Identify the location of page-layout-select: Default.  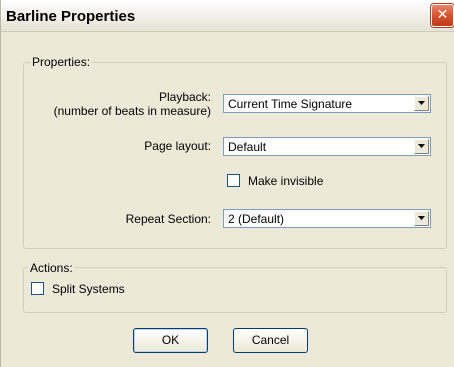
(327, 146).